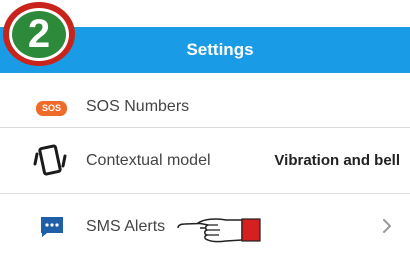 This screenshot has height=256, width=410. I want to click on sos-icon: SOS, so click(51, 108).